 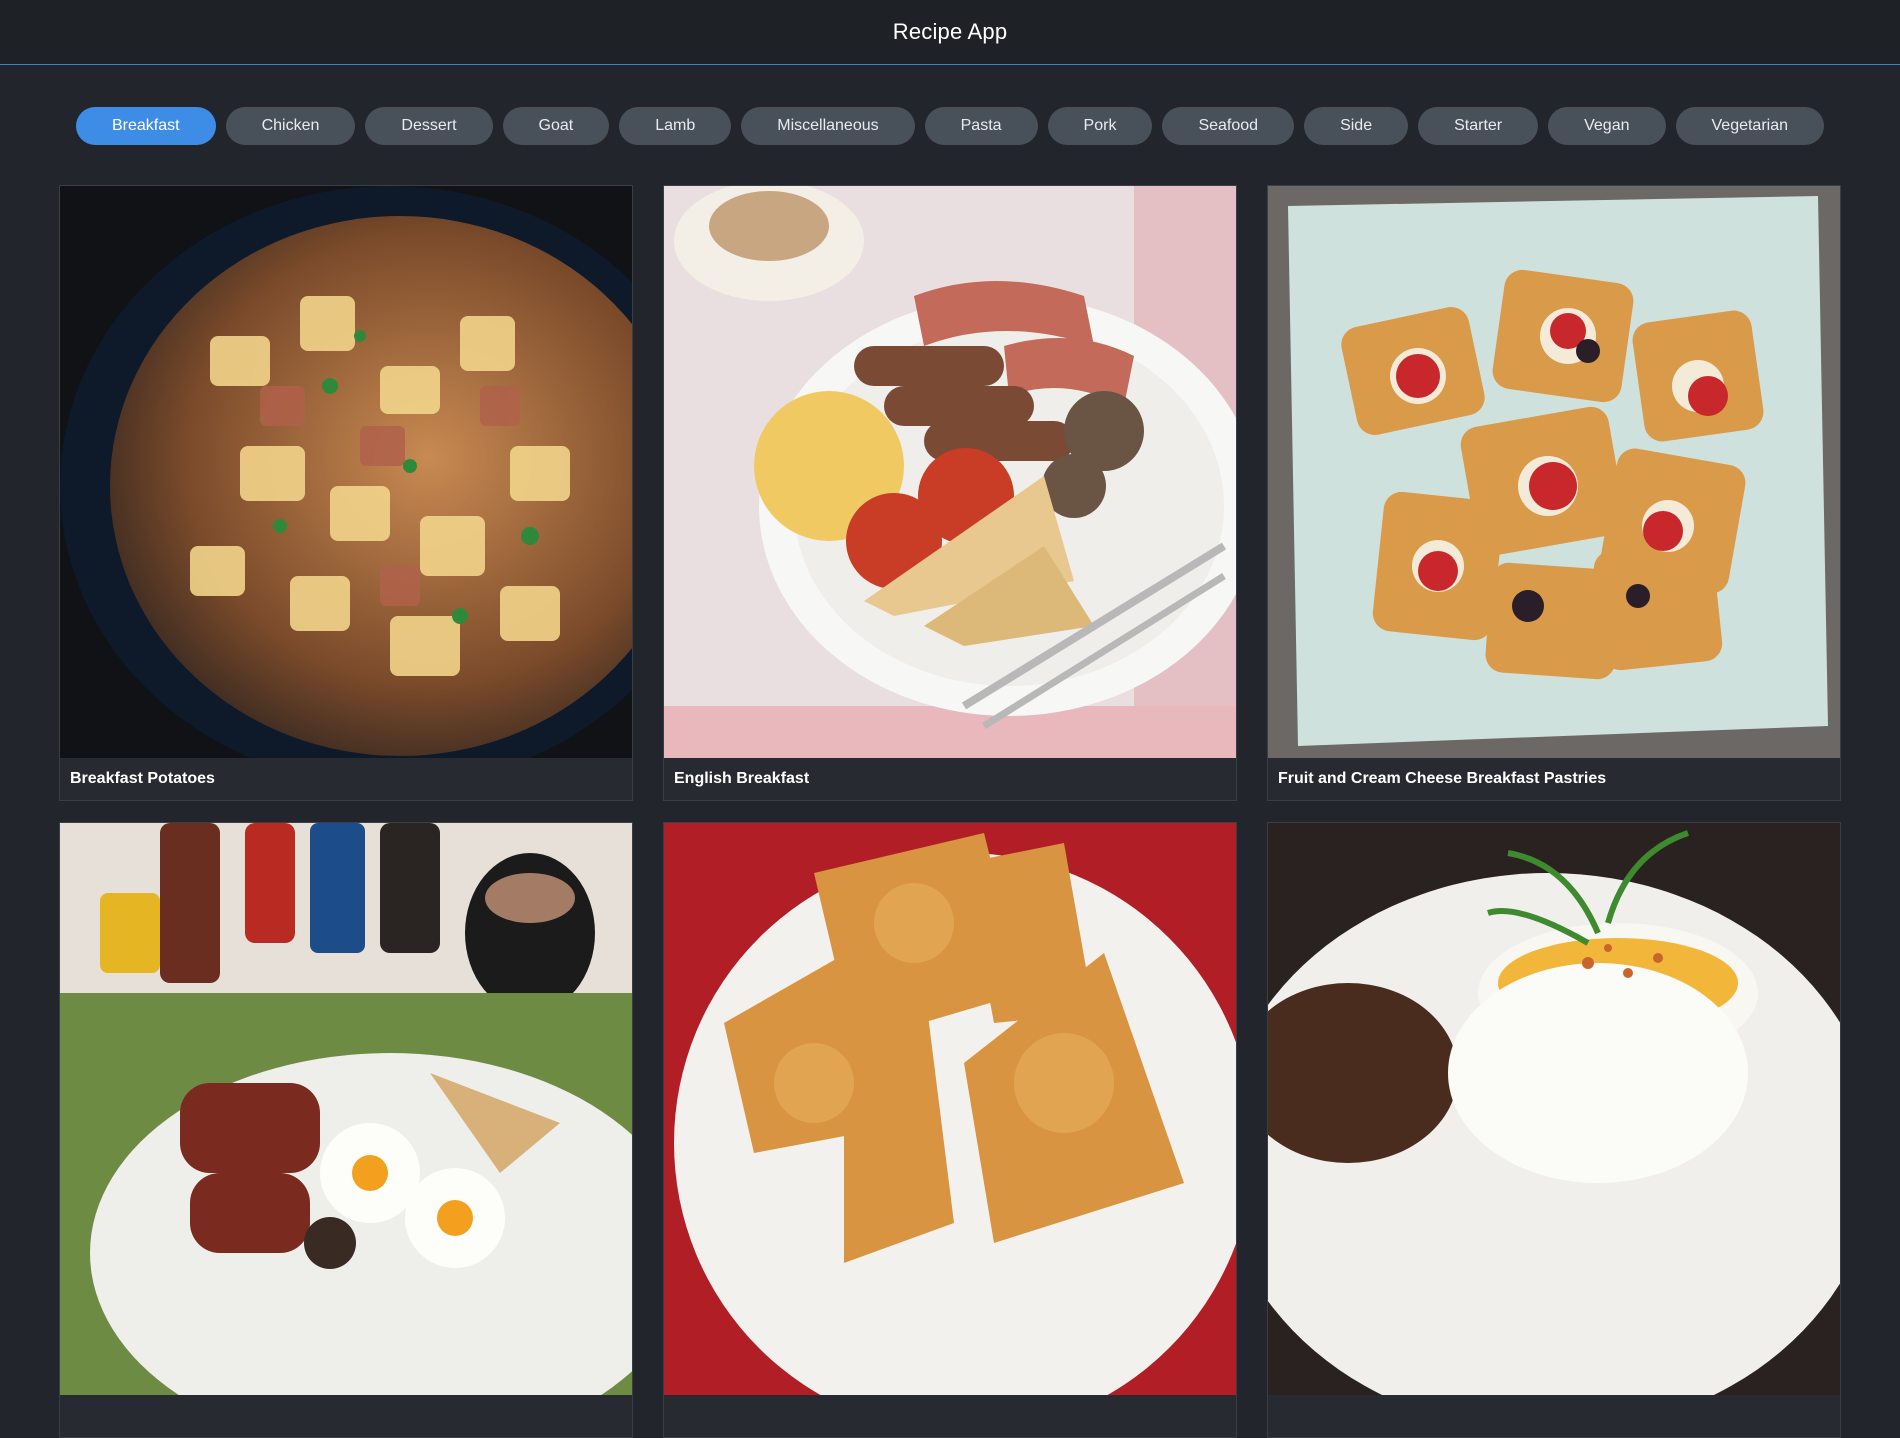 I want to click on category-chip-dessert: Dessert, so click(x=429, y=126).